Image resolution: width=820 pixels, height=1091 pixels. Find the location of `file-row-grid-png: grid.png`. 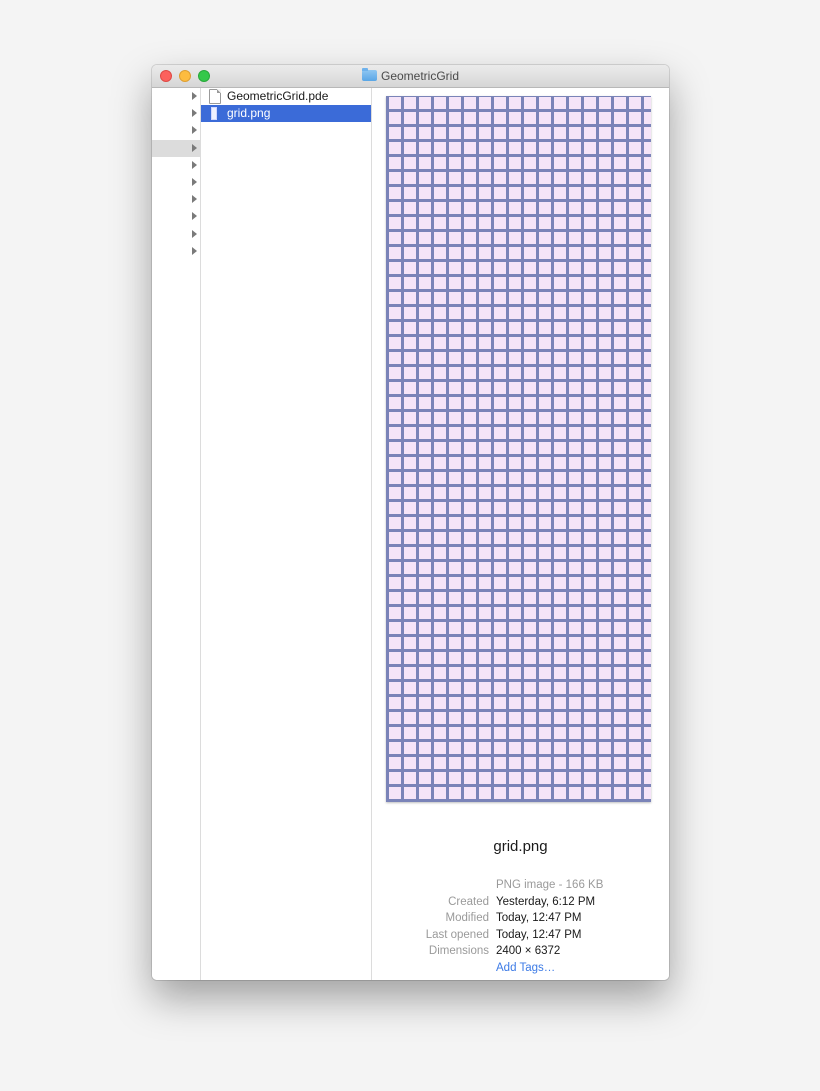

file-row-grid-png: grid.png is located at coordinates (286, 113).